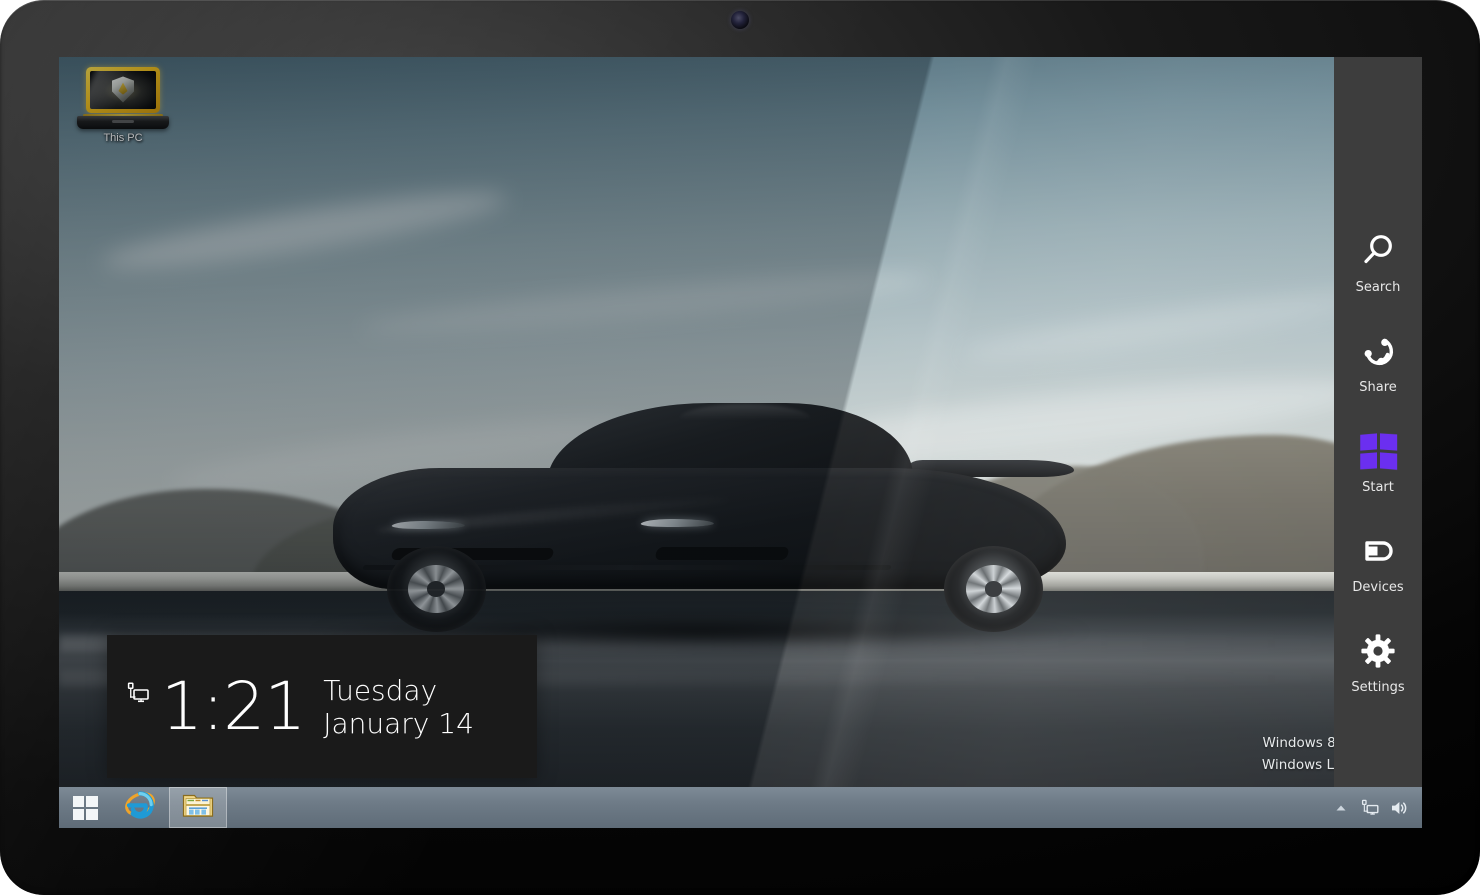 This screenshot has width=1480, height=895. I want to click on laptop-touchpad, so click(123, 121).